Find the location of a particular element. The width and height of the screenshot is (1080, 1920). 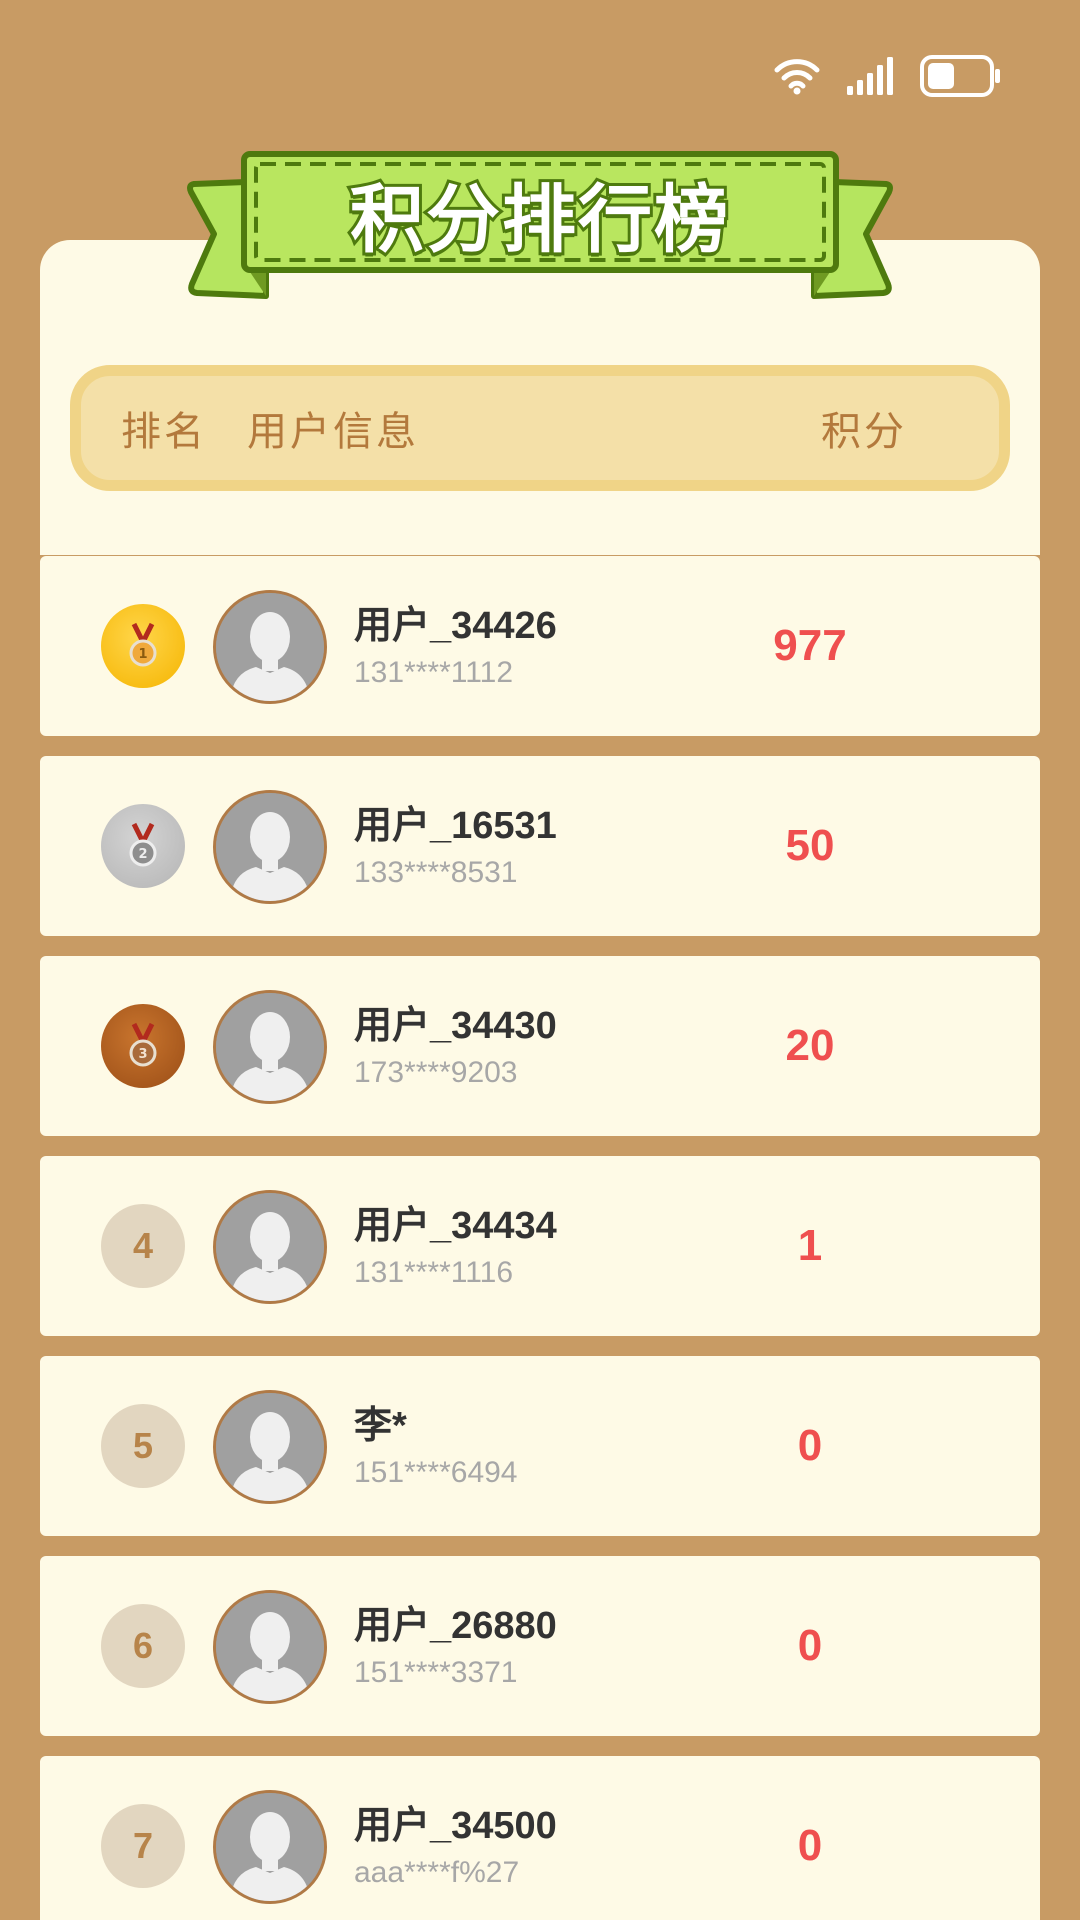

user-name: 用户_26880 is located at coordinates (455, 1626).